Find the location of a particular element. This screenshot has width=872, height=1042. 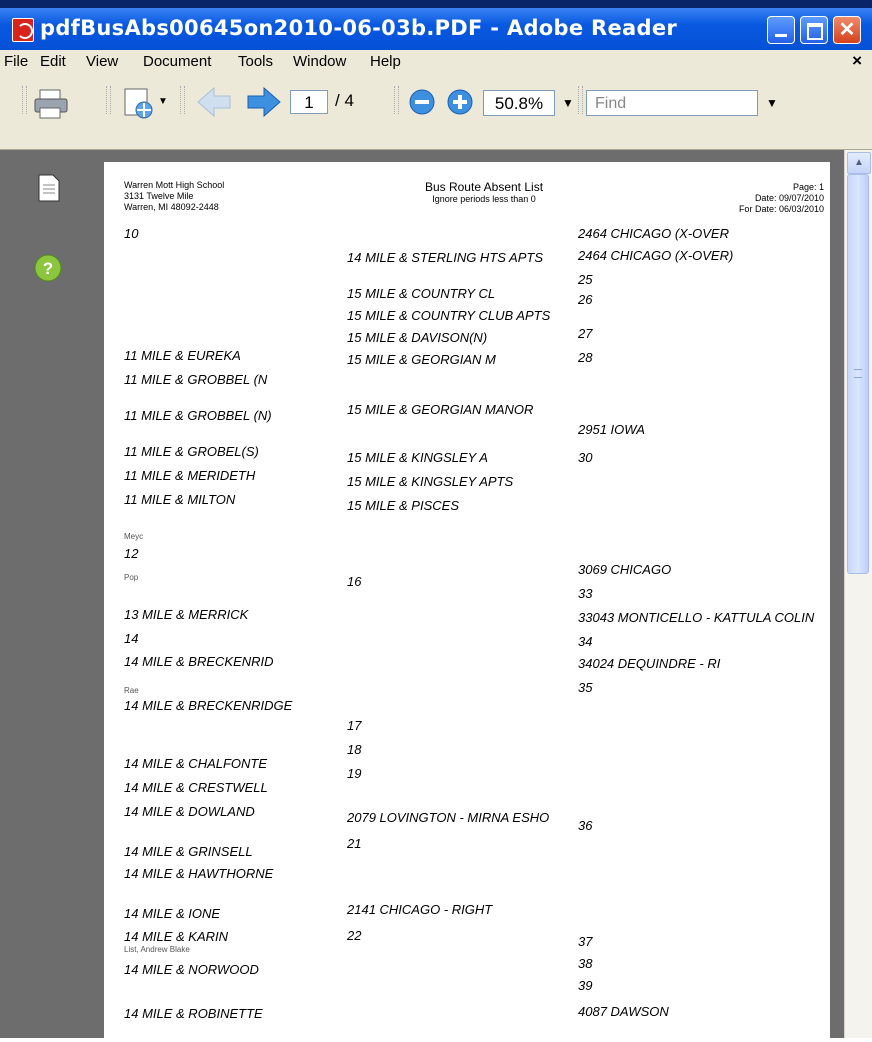

route-heading: 14 MILE & CHALFONTE is located at coordinates (196, 763).